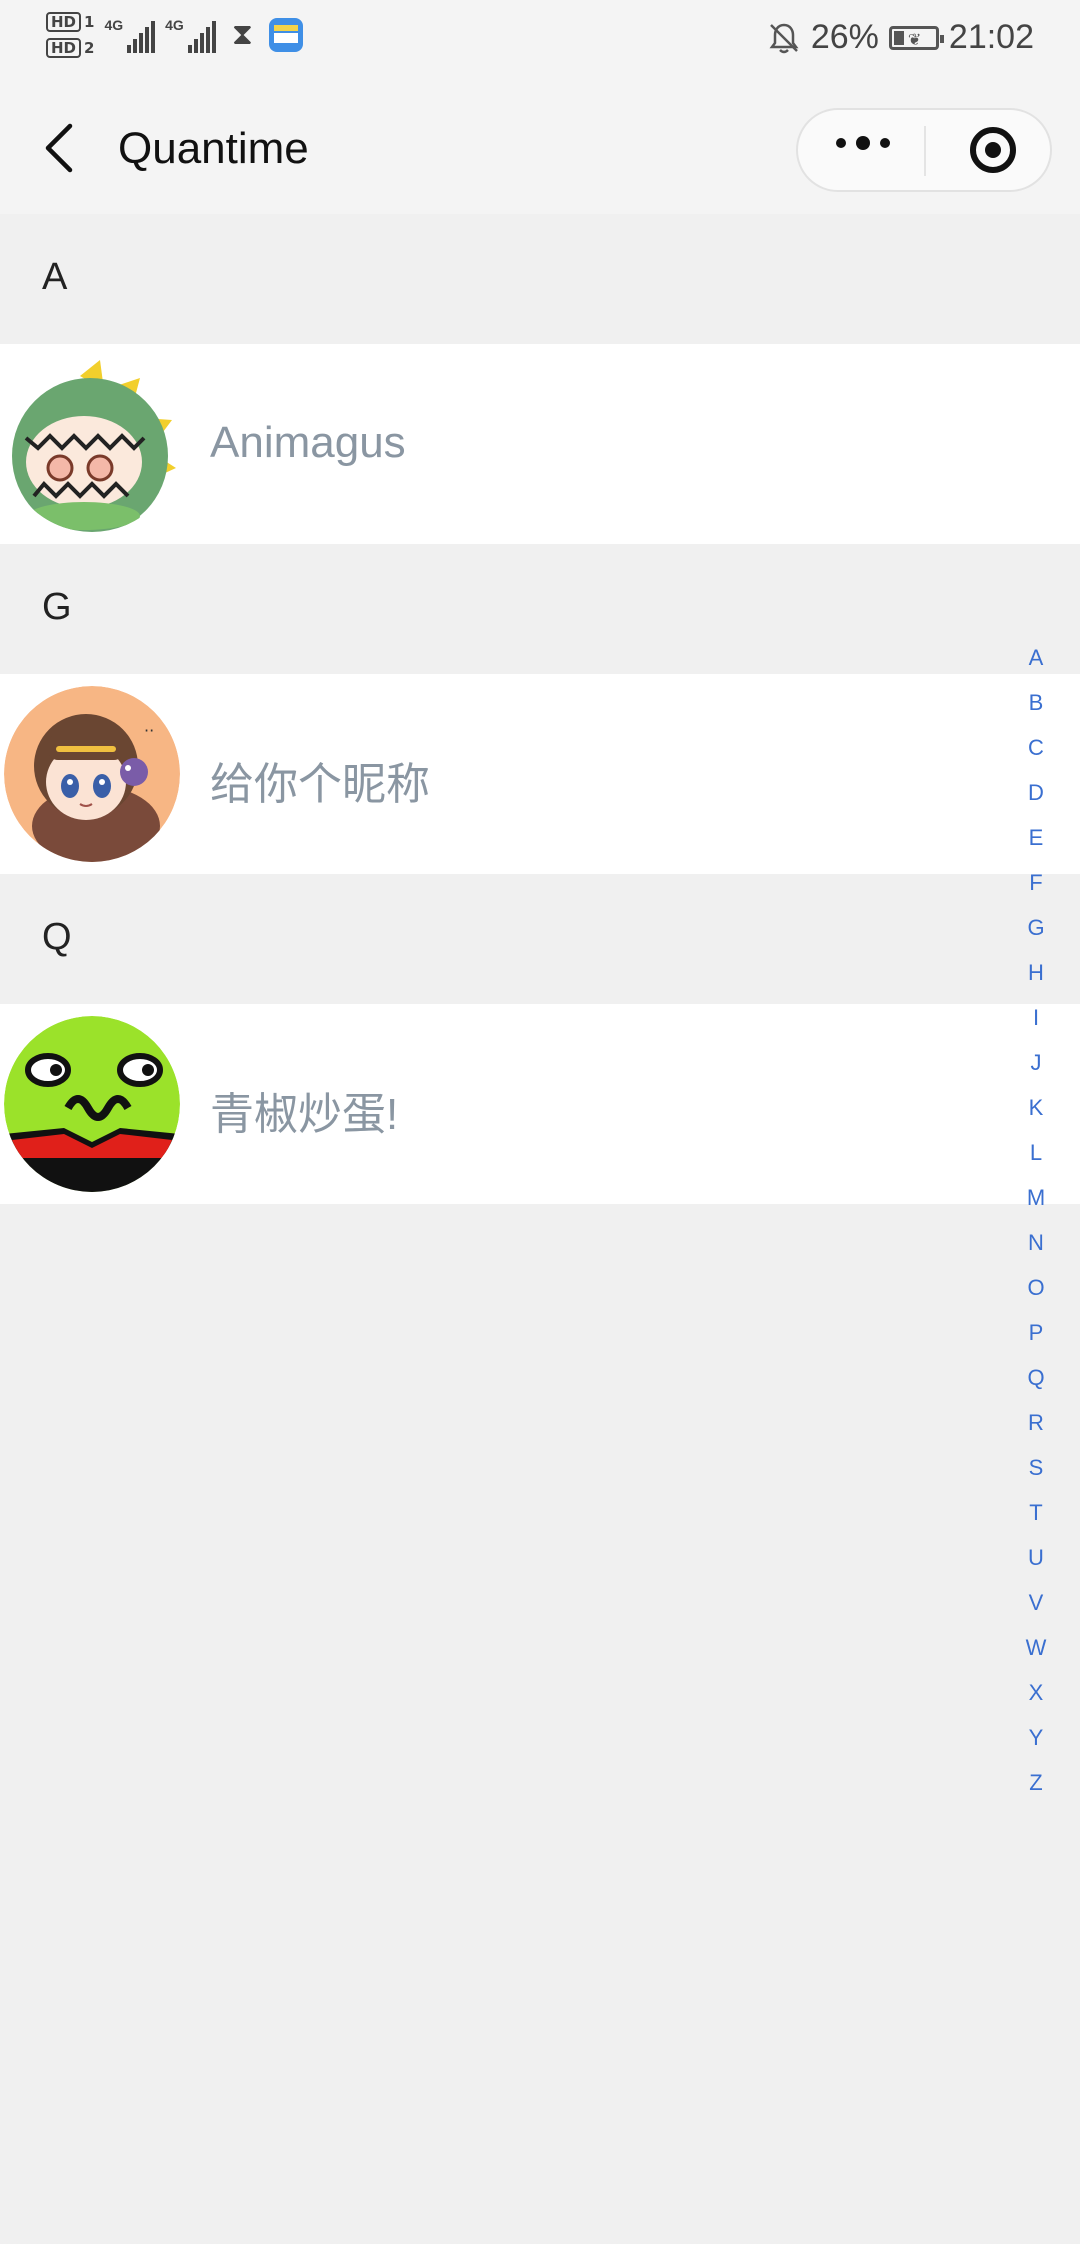 The image size is (1080, 2244). Describe the element at coordinates (70, 22) in the screenshot. I see `sim1-indicator: HD 1` at that location.